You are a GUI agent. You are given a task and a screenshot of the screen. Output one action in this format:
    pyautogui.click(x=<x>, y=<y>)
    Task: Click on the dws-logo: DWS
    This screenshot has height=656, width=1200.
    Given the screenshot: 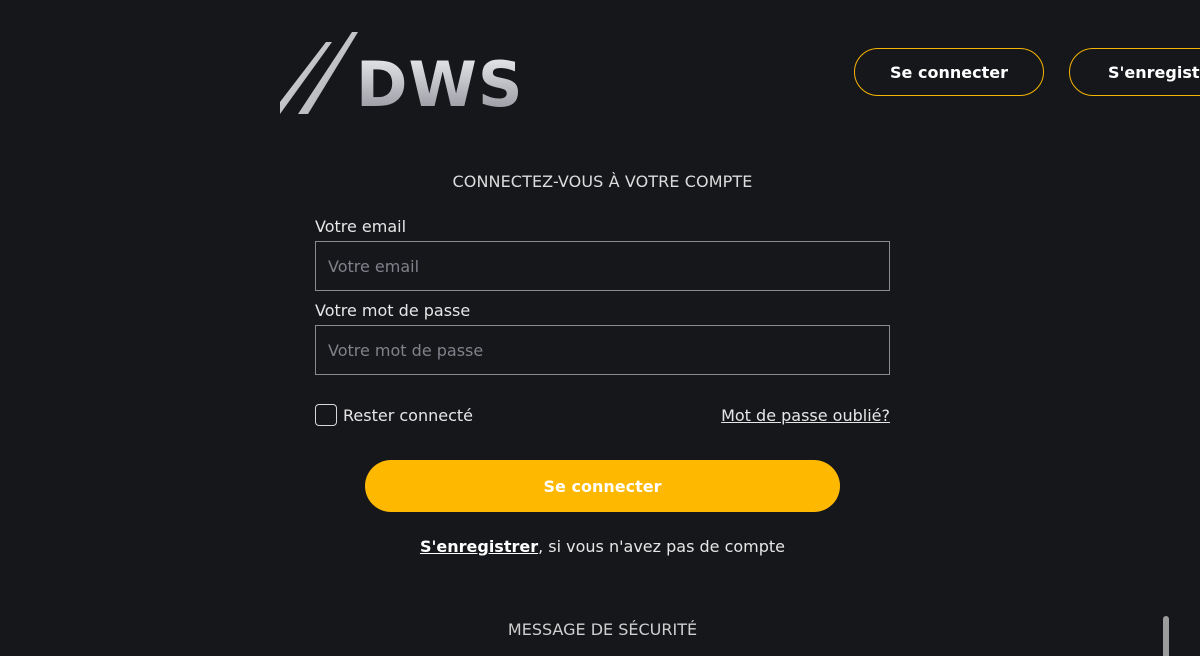 What is the action you would take?
    pyautogui.click(x=402, y=76)
    